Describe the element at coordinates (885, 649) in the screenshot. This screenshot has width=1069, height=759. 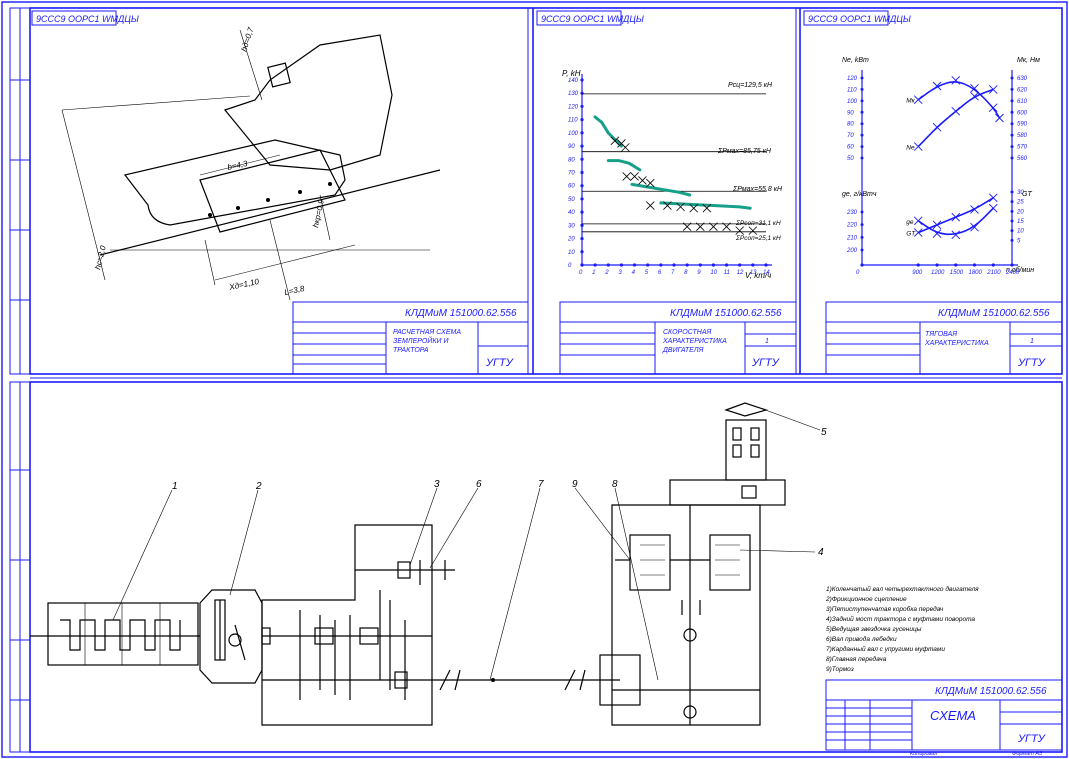
I see `legend-item-7: 7)Карданный вал с упругими муфтами` at that location.